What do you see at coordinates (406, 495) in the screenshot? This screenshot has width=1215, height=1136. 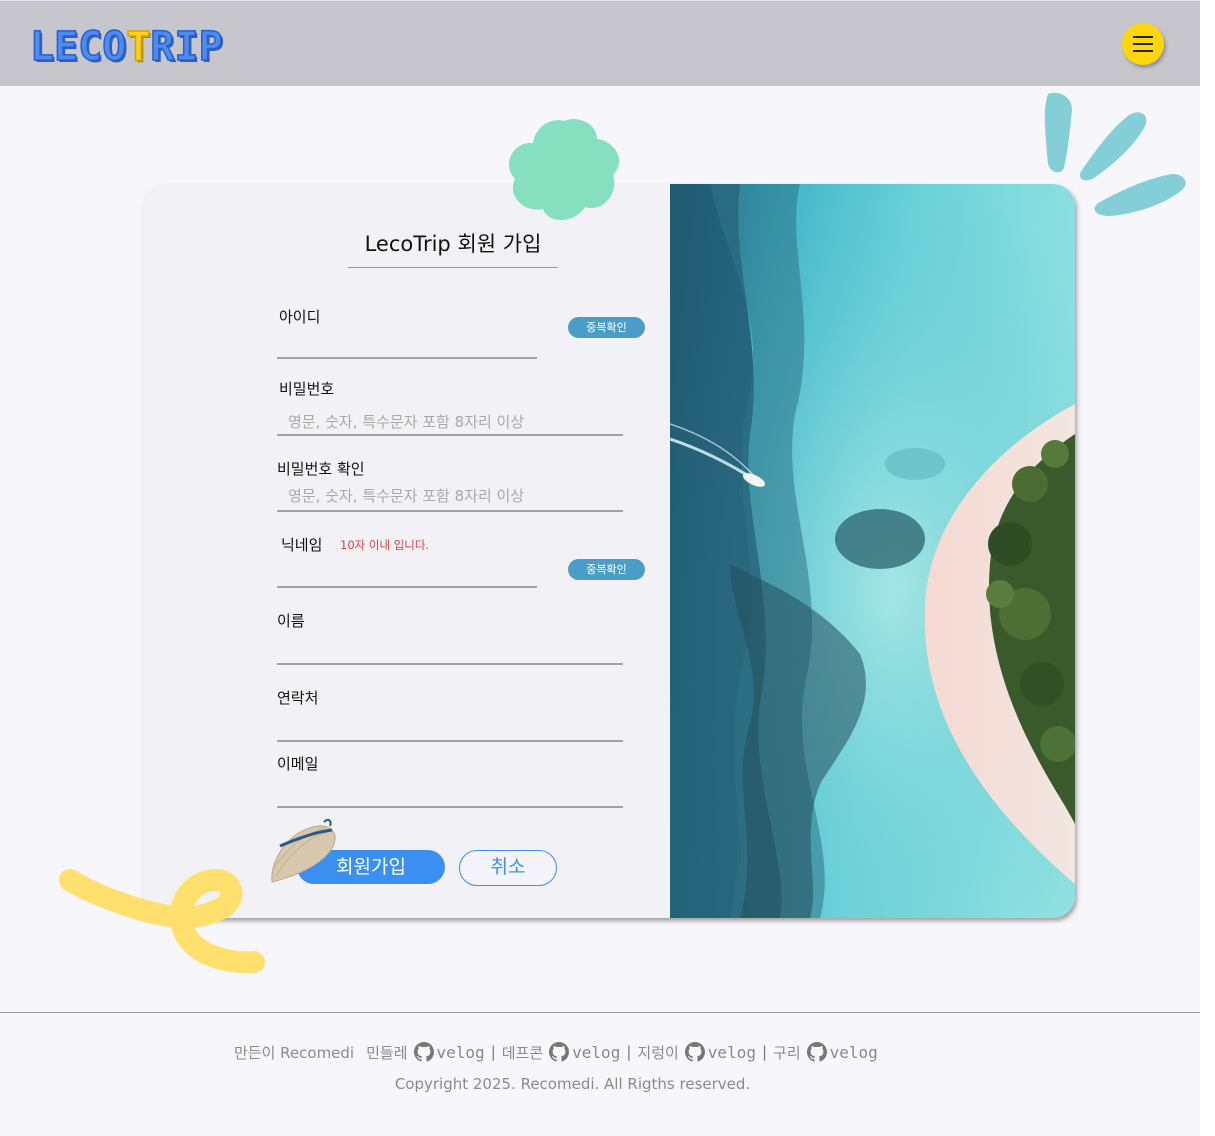 I see `password-confirm-input: 영문, 숫자, 특수문자 포함 8자리 이상` at bounding box center [406, 495].